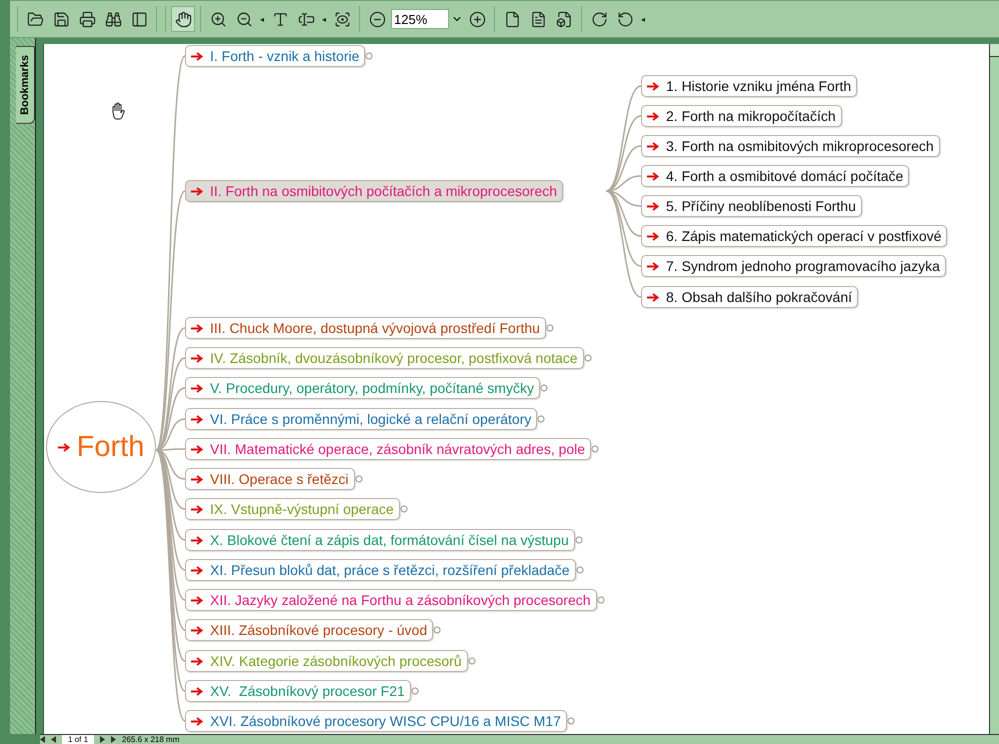 The image size is (999, 744). I want to click on page-icon, so click(512, 19).